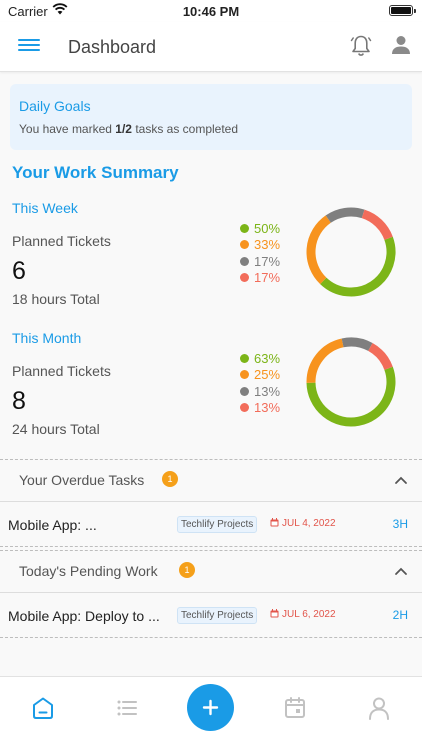  Describe the element at coordinates (56, 299) in the screenshot. I see `hours-total: 18 hours Total` at that location.